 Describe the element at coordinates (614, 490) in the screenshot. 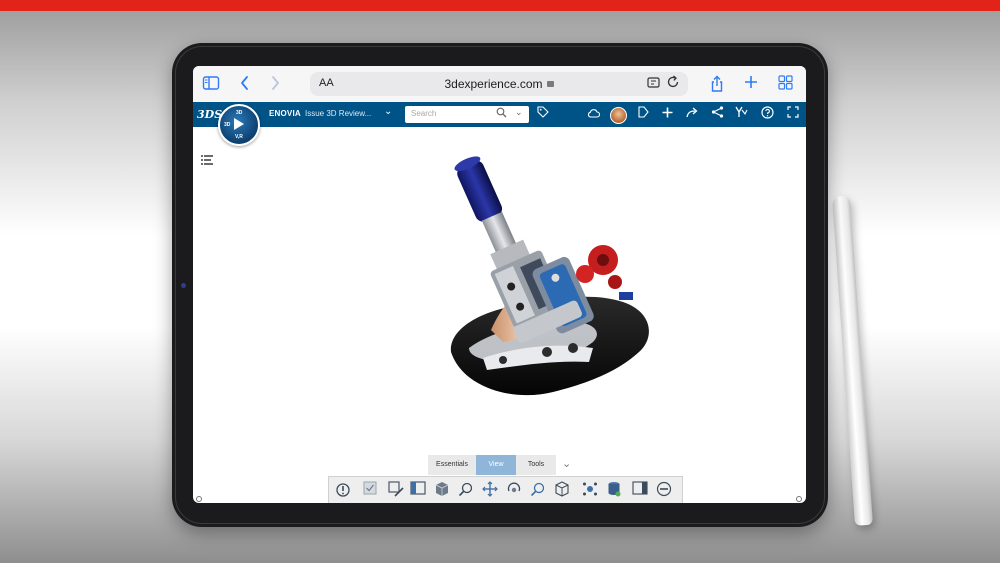

I see `database-icon` at that location.